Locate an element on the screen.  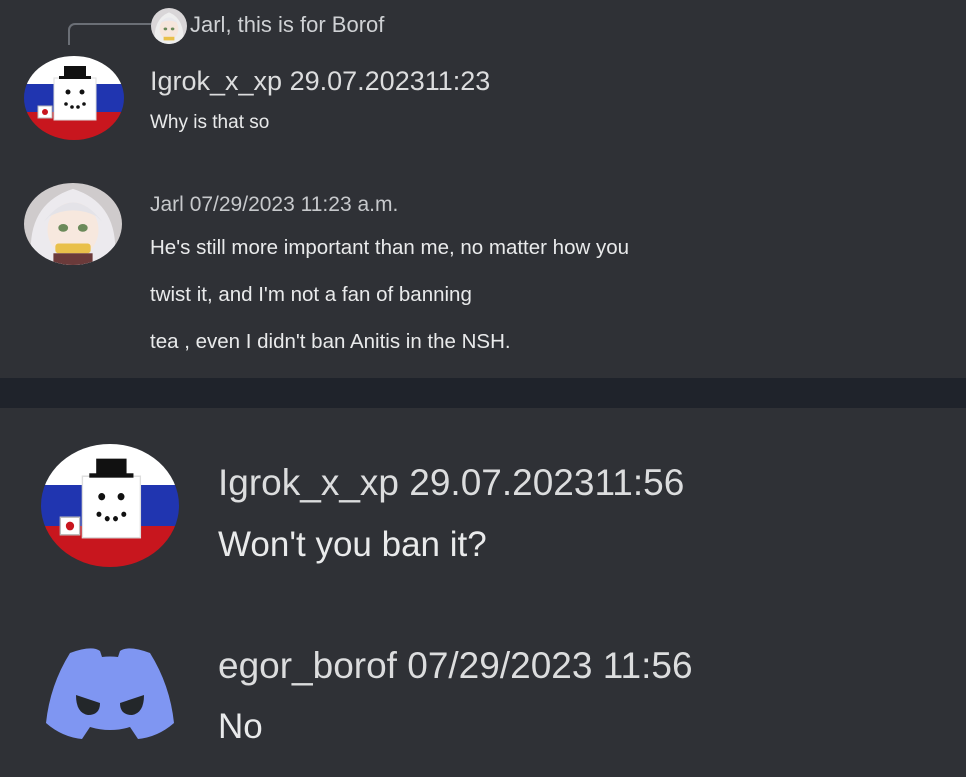
message-text: twist it, and I'm not a fan of banning is located at coordinates (311, 294).